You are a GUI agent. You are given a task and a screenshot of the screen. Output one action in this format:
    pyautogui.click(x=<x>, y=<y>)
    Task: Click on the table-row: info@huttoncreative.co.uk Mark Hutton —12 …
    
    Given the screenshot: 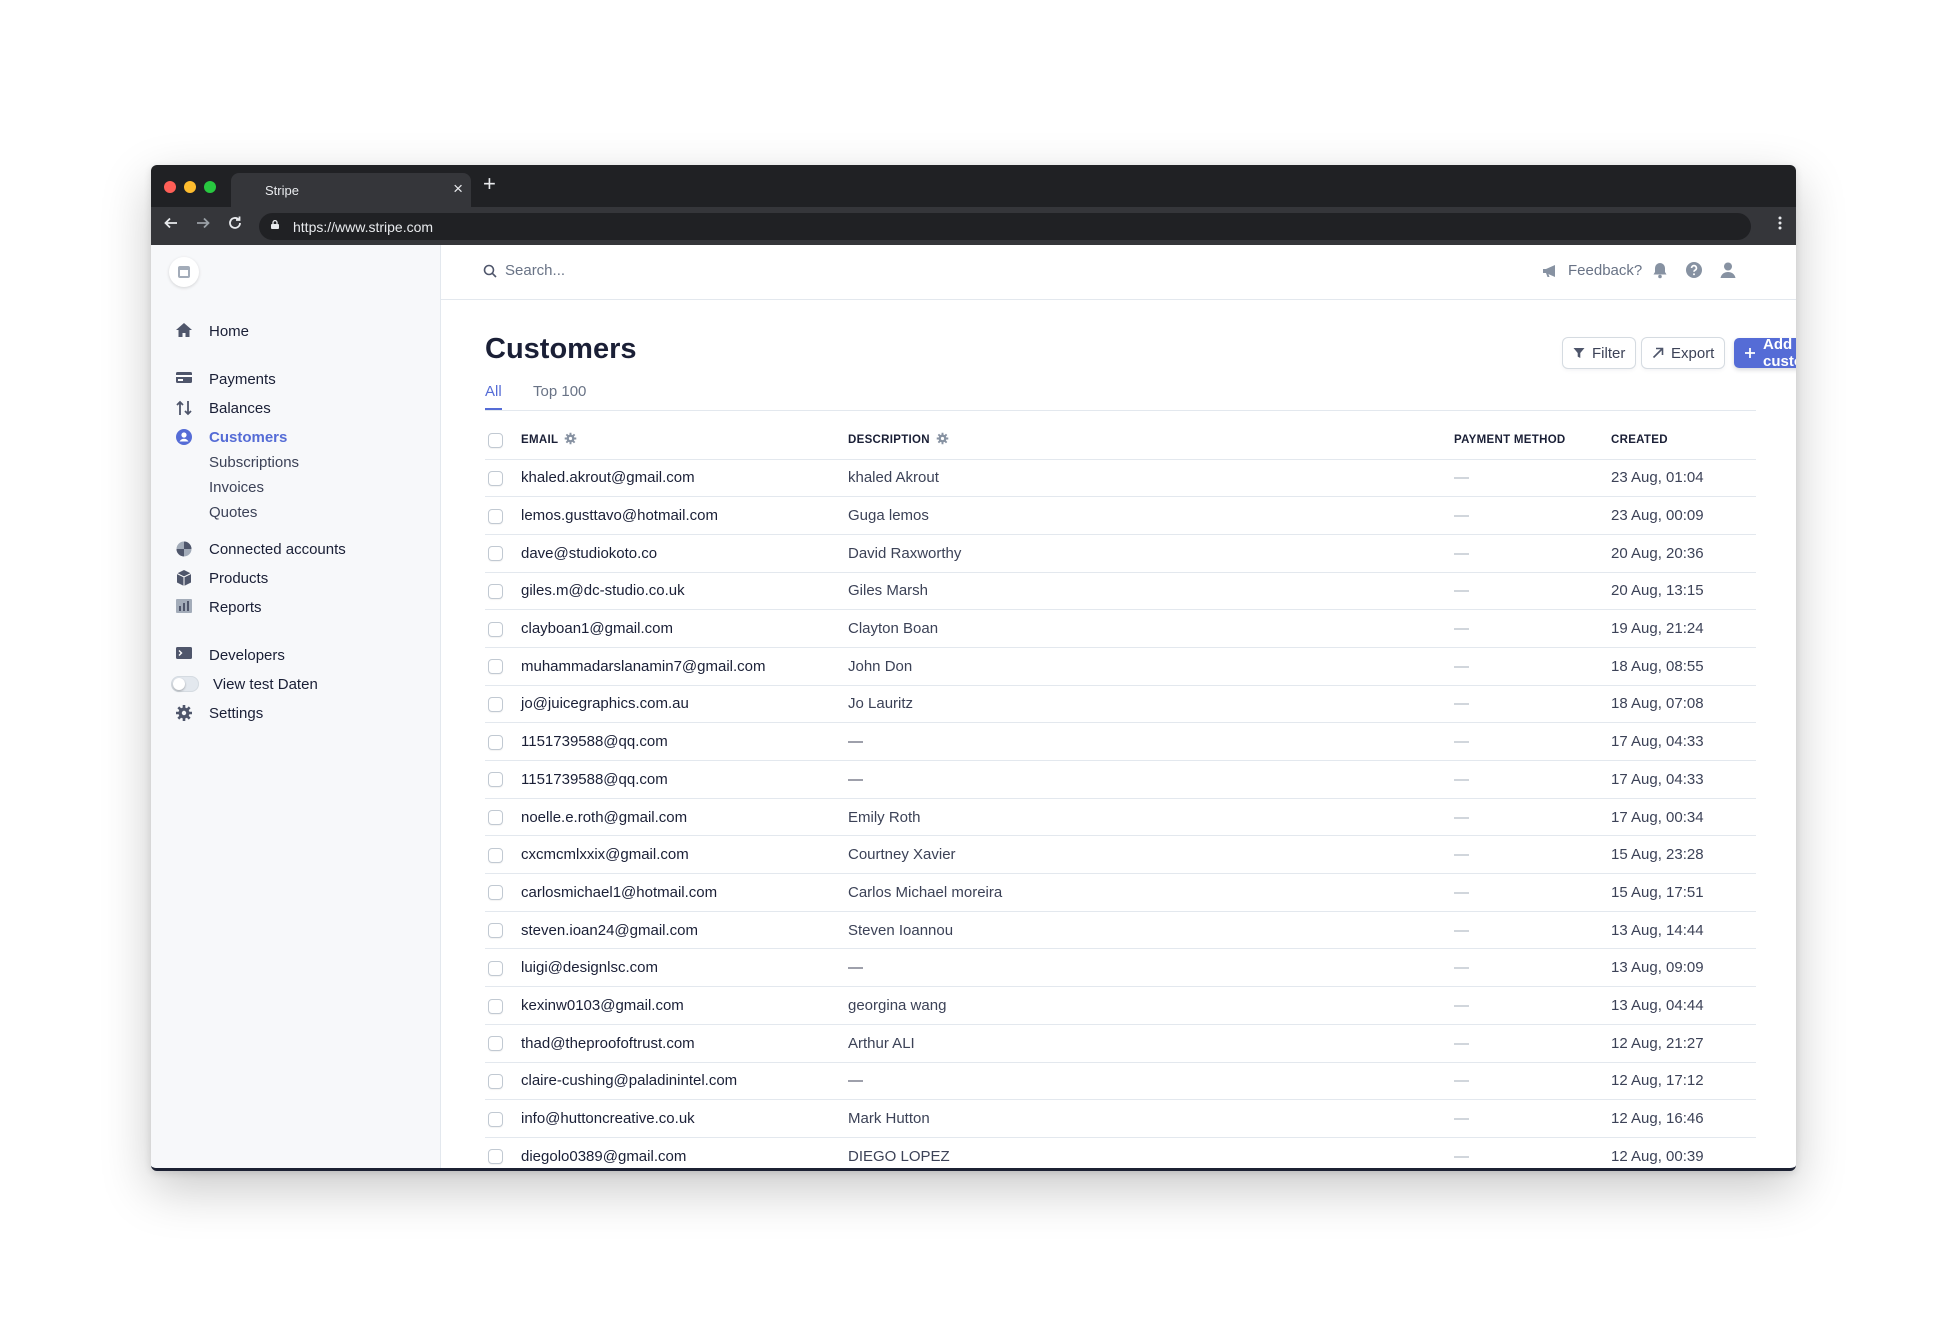 What is the action you would take?
    pyautogui.click(x=1120, y=1118)
    